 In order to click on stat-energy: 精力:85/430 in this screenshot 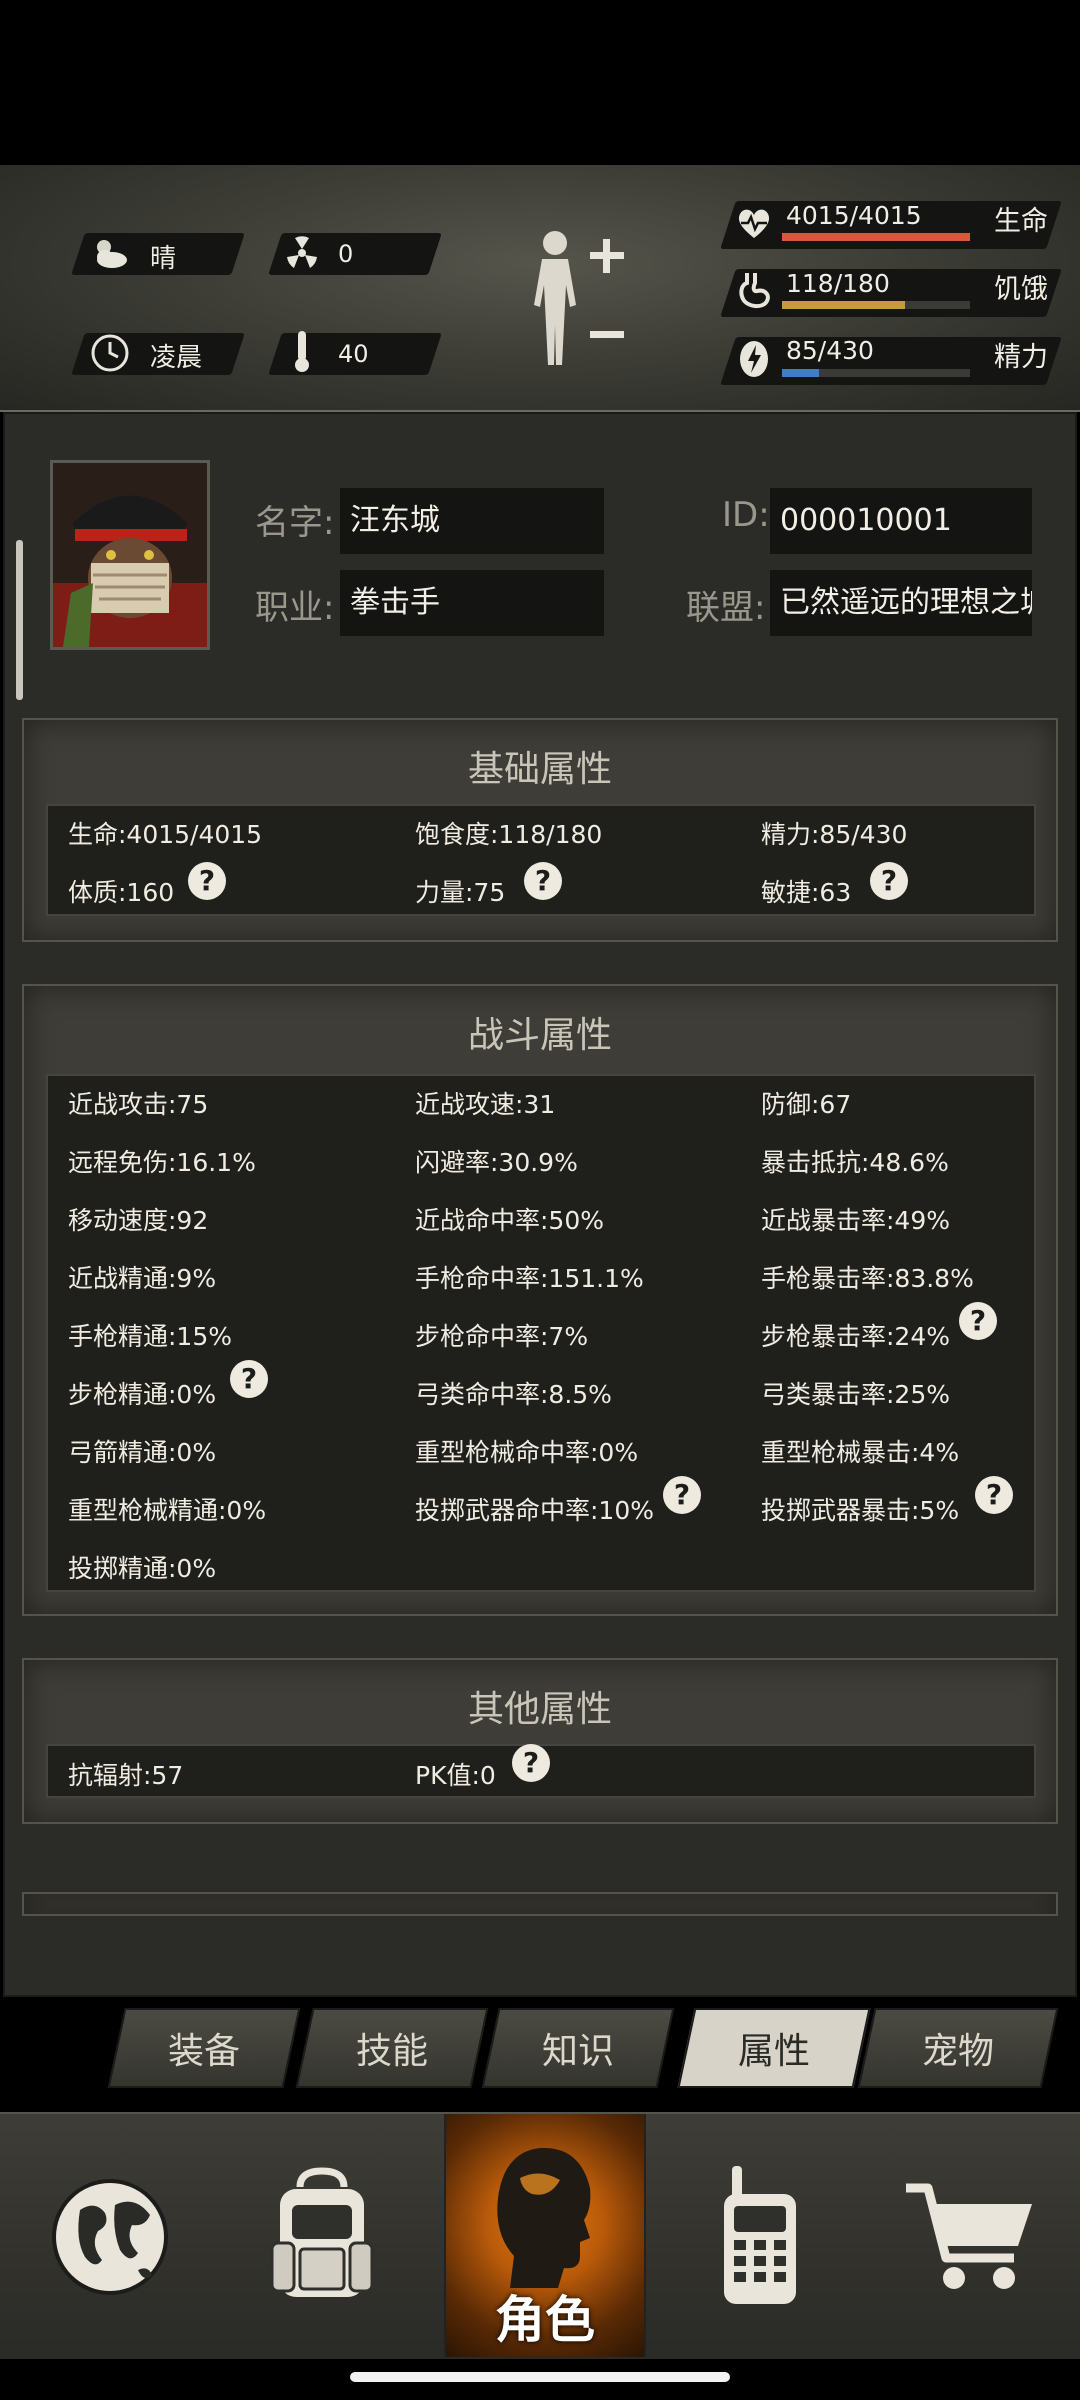, I will do `click(834, 834)`.